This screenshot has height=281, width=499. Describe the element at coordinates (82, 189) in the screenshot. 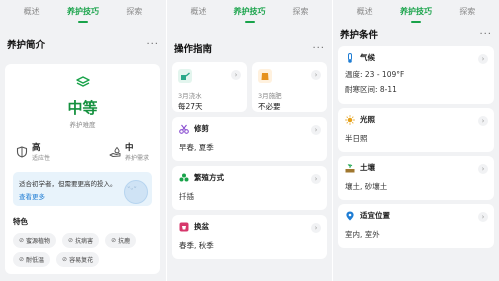

I see `tip-box: 适合初学者，但需要更高的投入。 查看更多` at that location.